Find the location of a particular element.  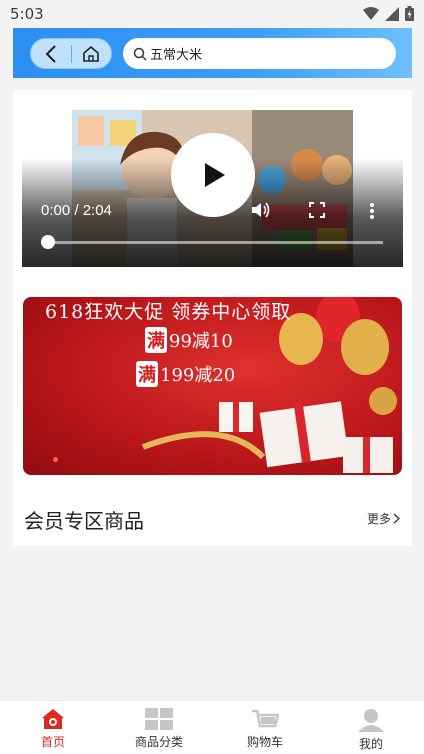

home-icon is located at coordinates (53, 719).